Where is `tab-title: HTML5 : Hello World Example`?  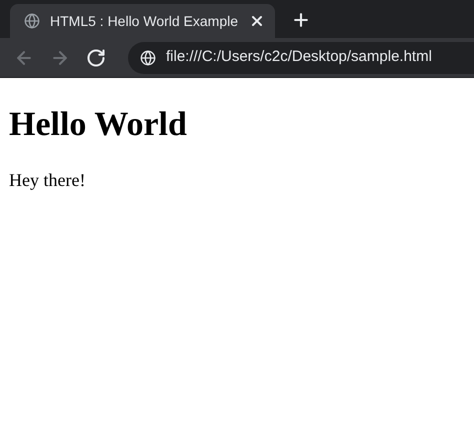
tab-title: HTML5 : Hello World Example is located at coordinates (144, 21).